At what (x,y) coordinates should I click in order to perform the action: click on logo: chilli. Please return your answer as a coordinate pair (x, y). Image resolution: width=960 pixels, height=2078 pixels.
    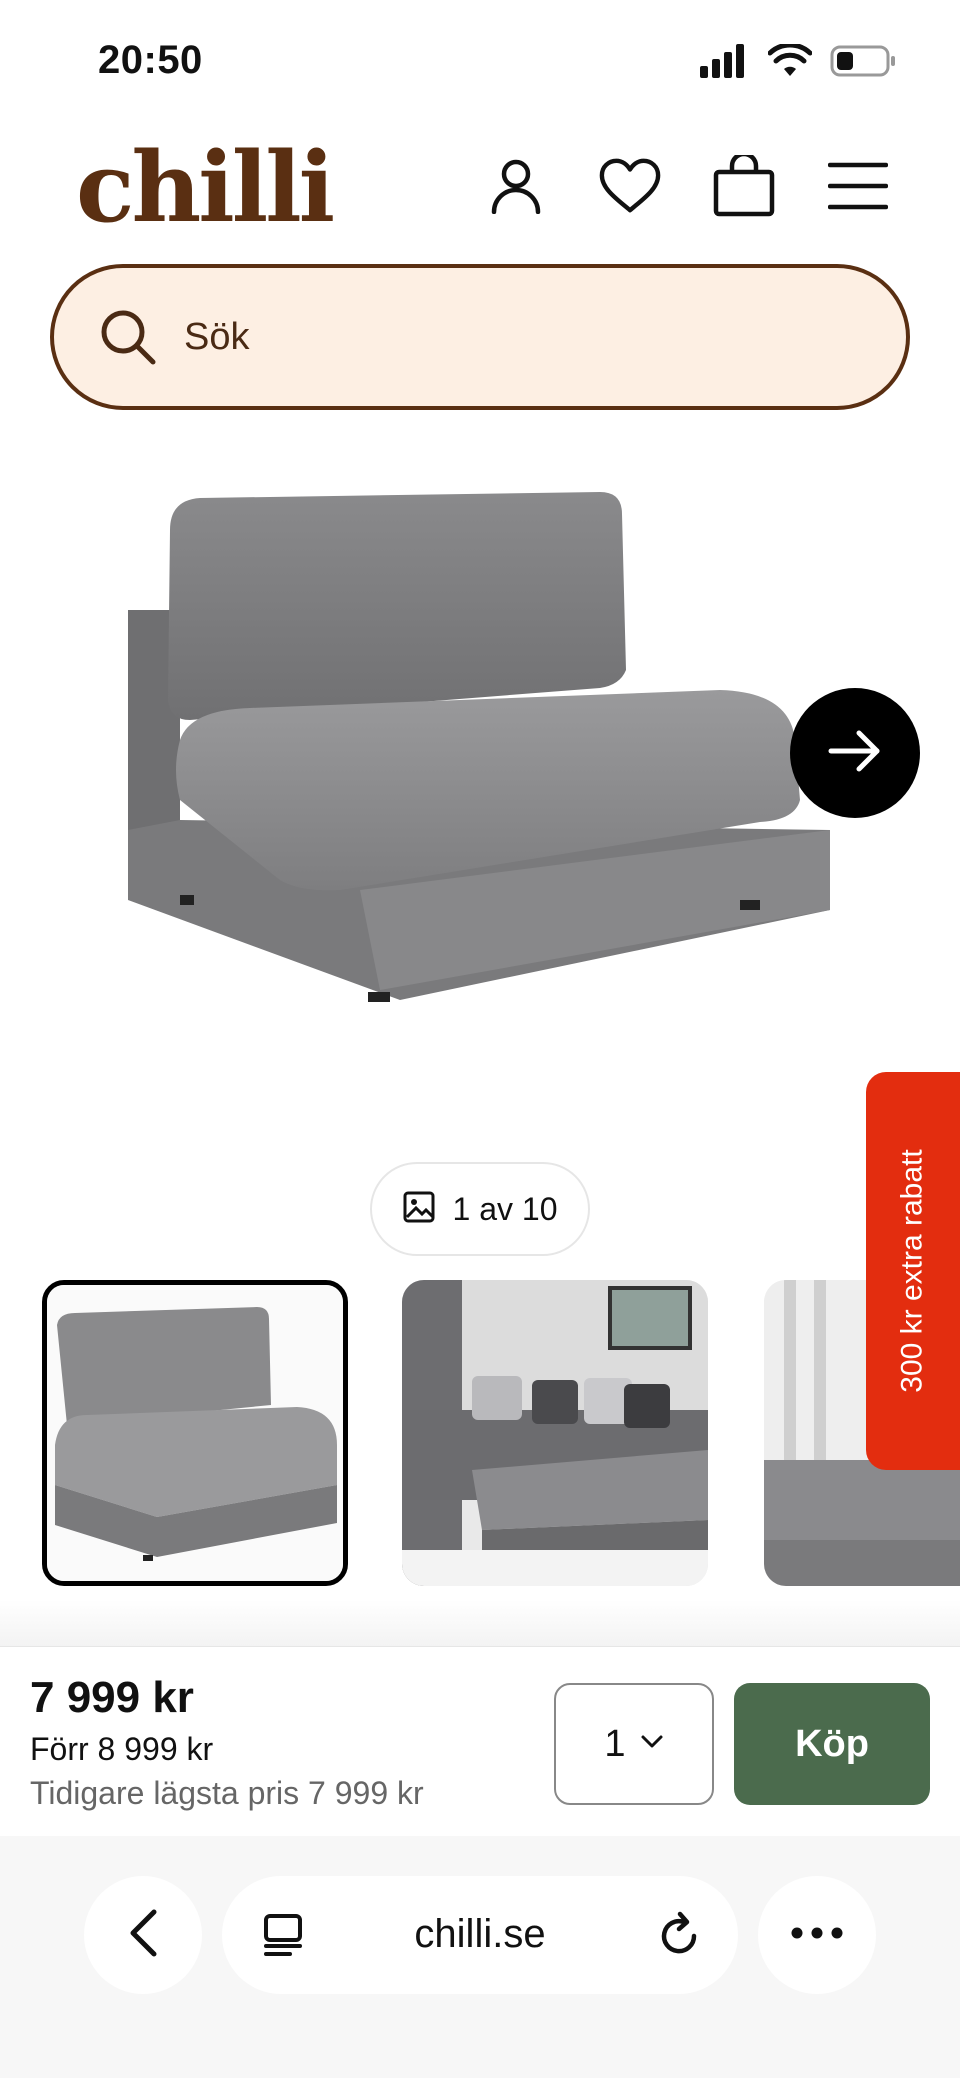
    Looking at the image, I should click on (205, 188).